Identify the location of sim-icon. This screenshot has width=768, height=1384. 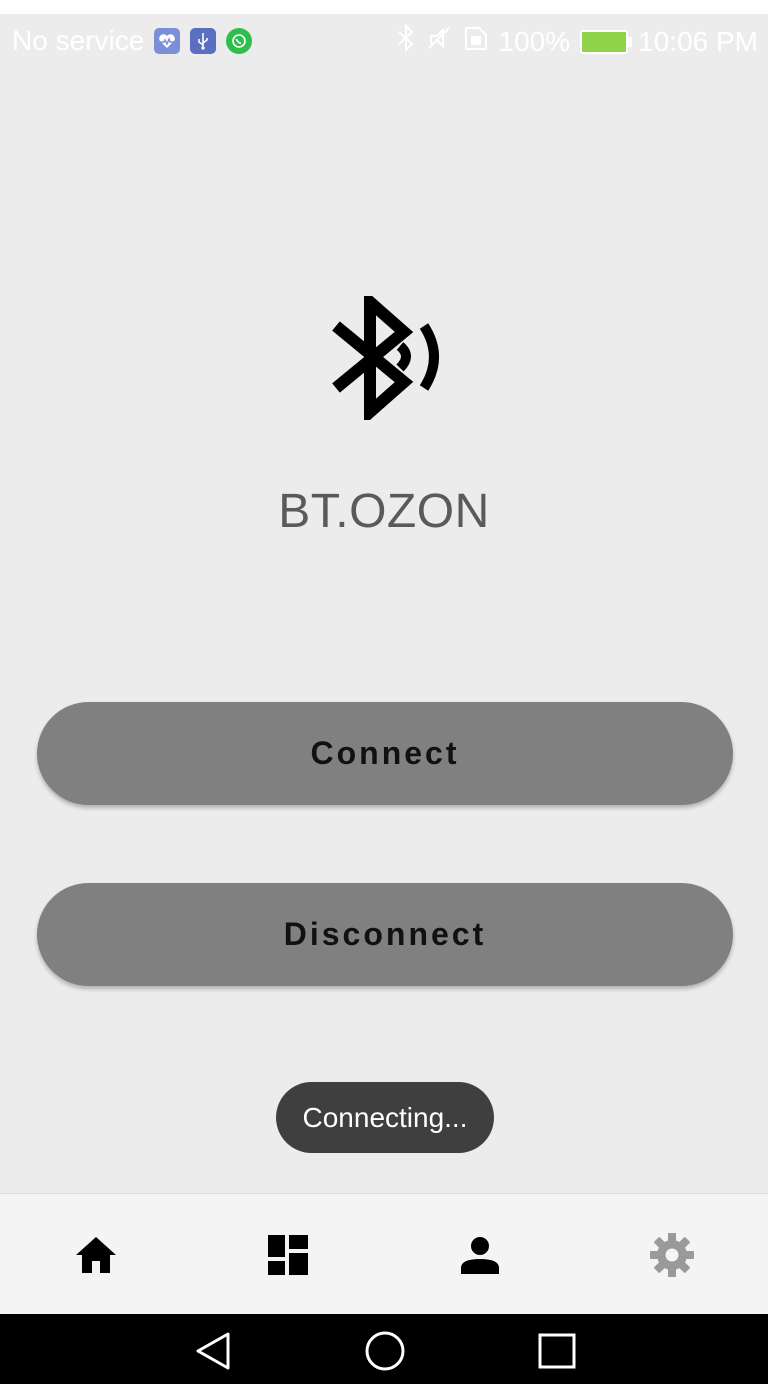
(476, 41).